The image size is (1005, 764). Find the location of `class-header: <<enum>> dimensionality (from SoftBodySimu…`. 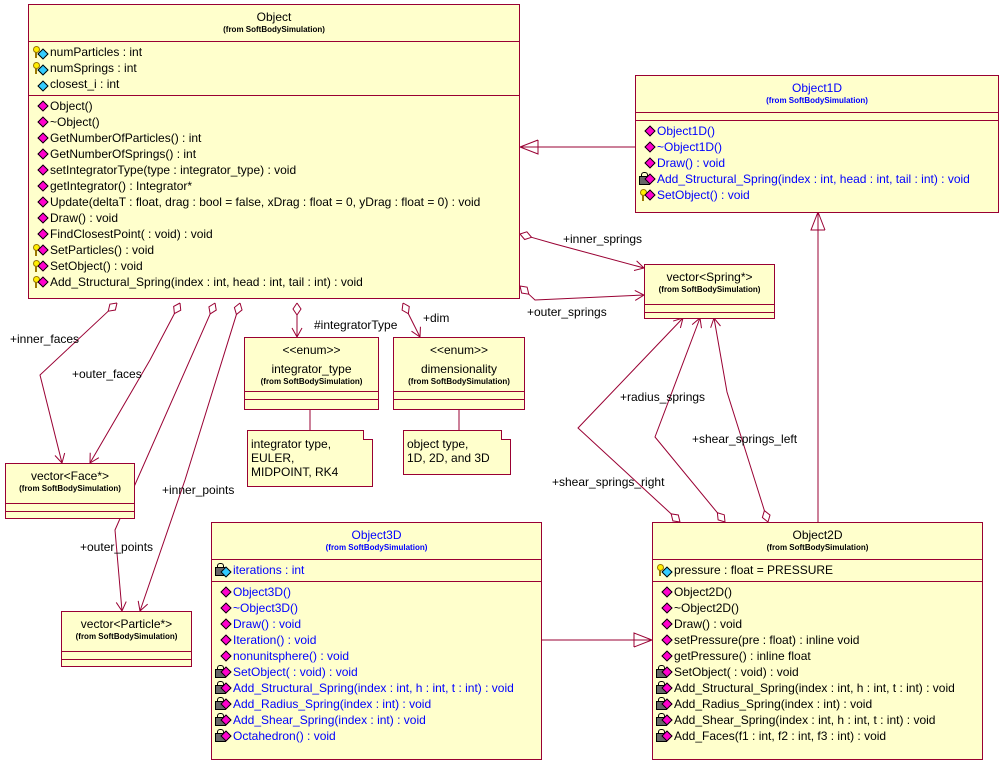

class-header: <<enum>> dimensionality (from SoftBodySimu… is located at coordinates (459, 365).